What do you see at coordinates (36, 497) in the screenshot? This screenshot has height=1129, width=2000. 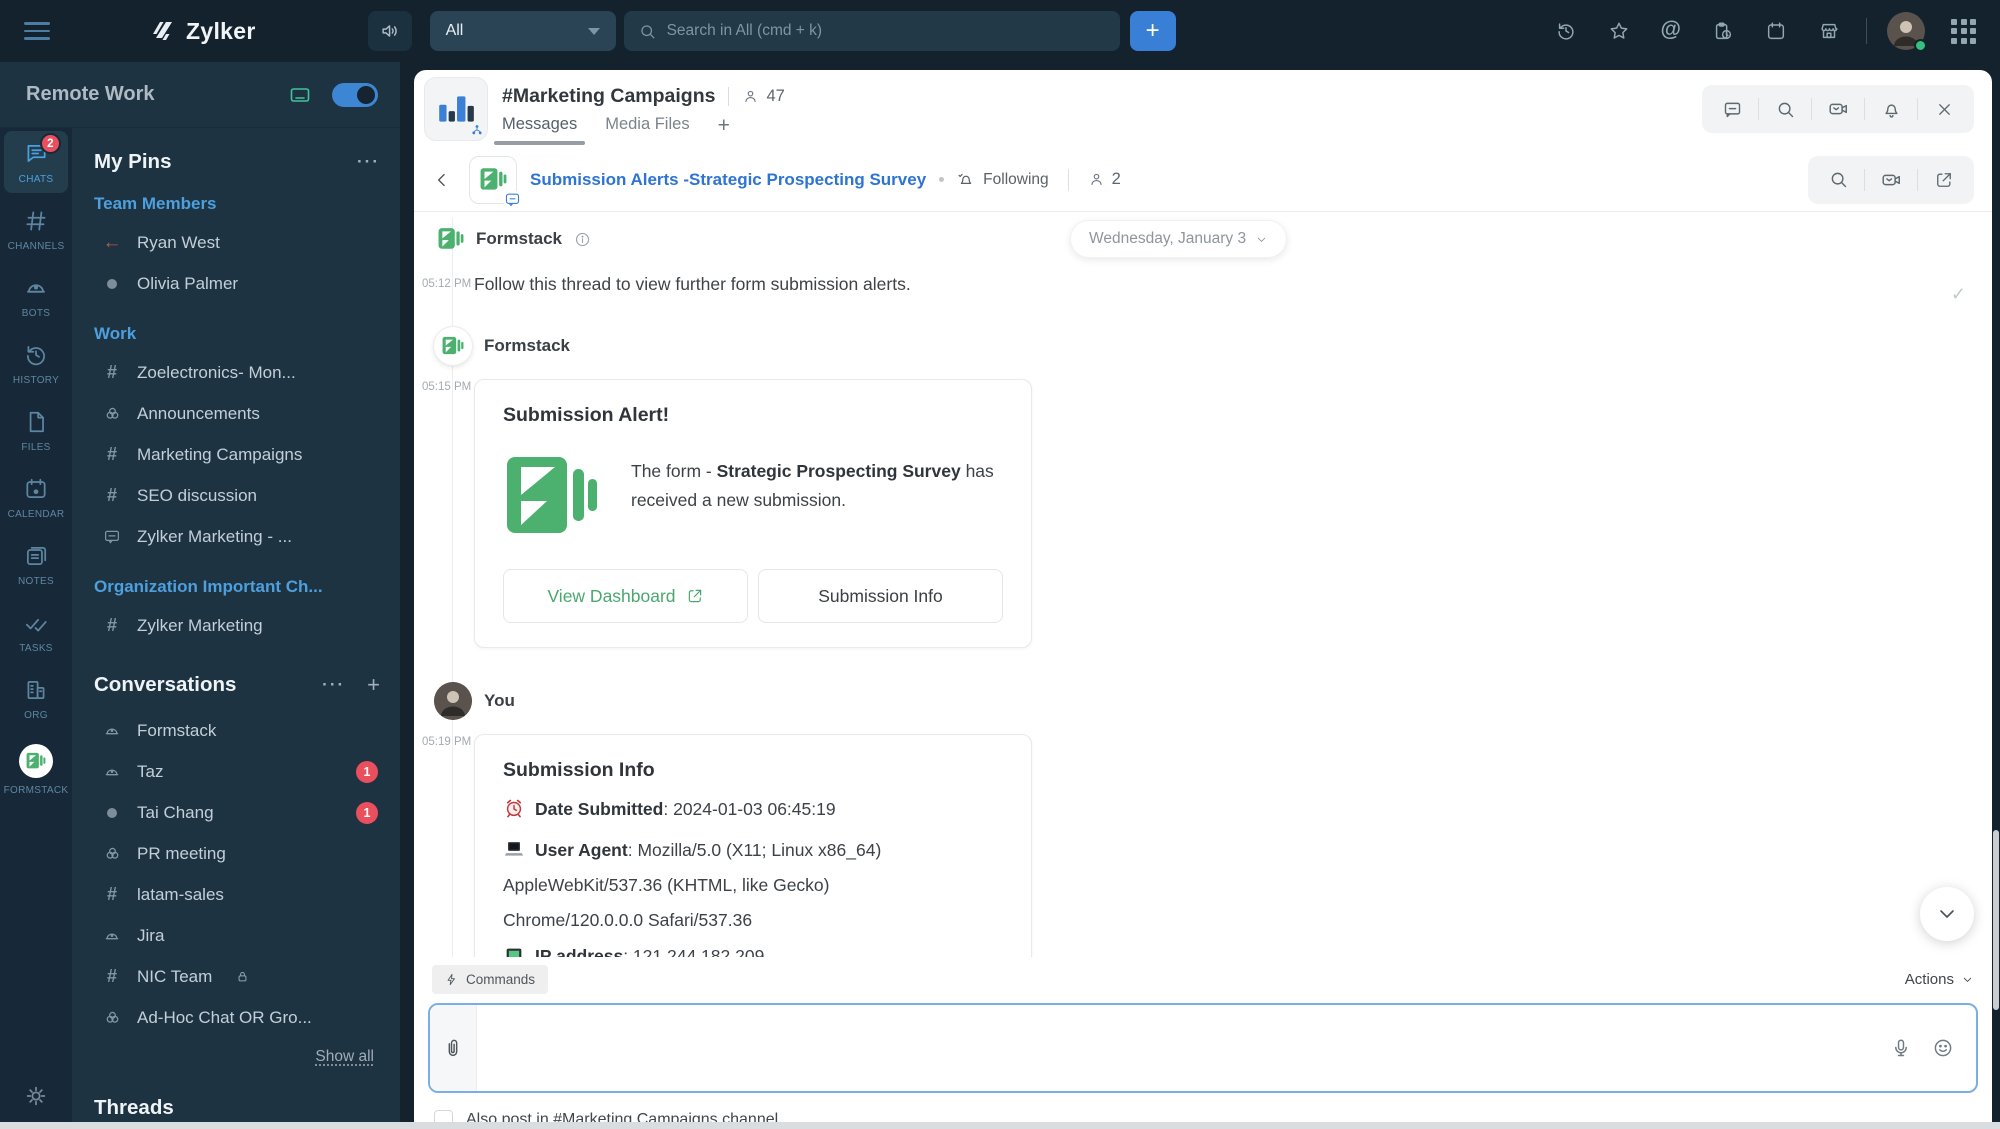 I see `rail-item-calendar: CALENDAR` at bounding box center [36, 497].